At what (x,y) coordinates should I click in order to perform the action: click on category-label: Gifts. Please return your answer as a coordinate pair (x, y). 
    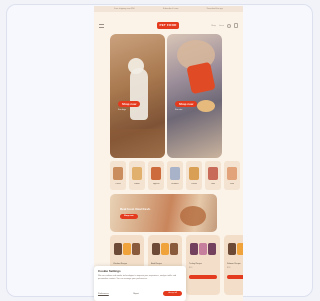
    Looking at the image, I should click on (213, 184).